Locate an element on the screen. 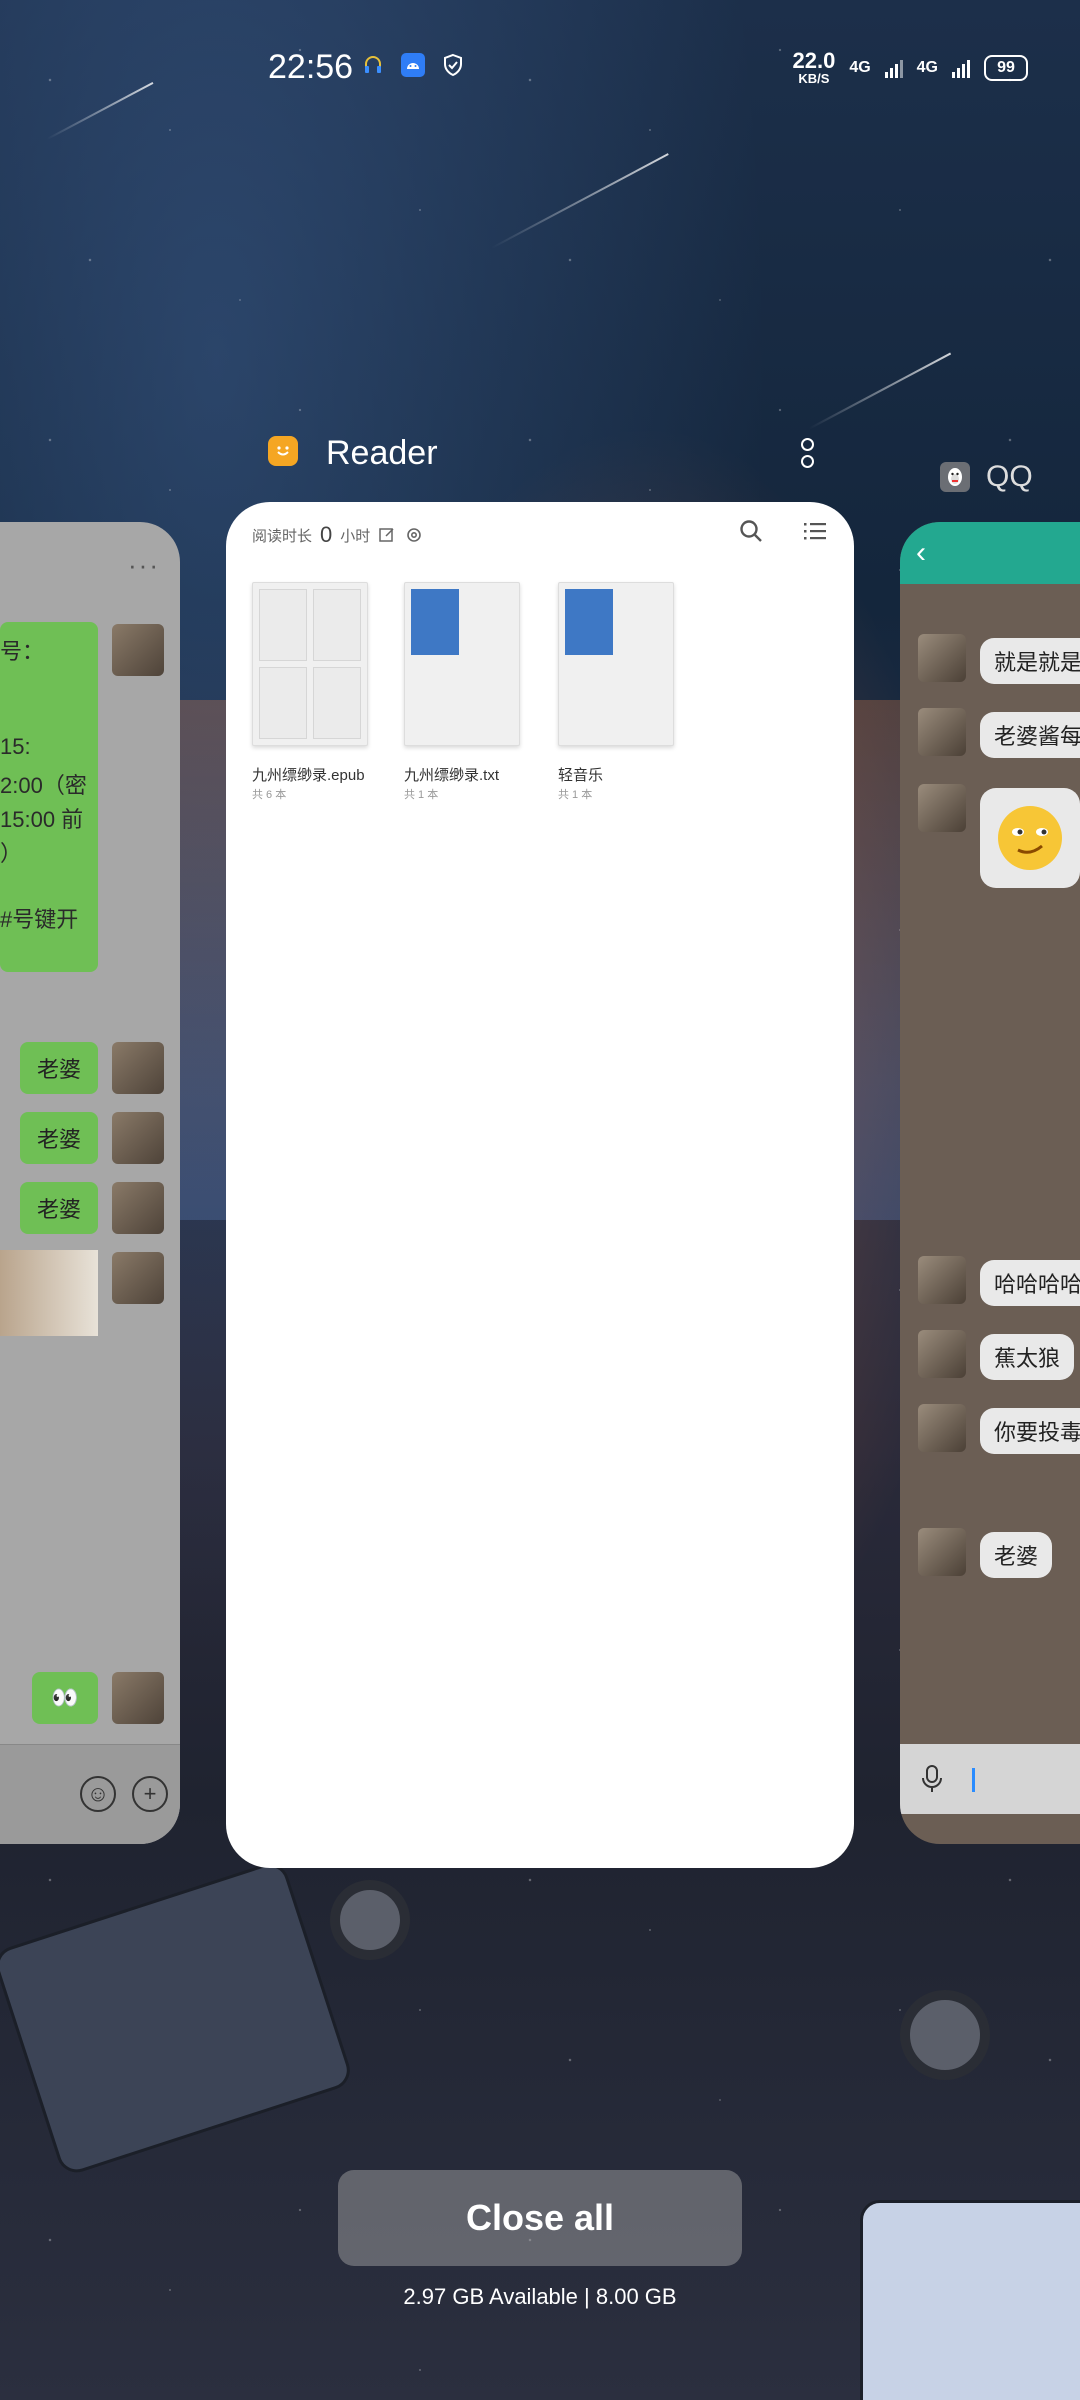 This screenshot has height=2400, width=1080. network-speed-value: 22.0 is located at coordinates (814, 60).